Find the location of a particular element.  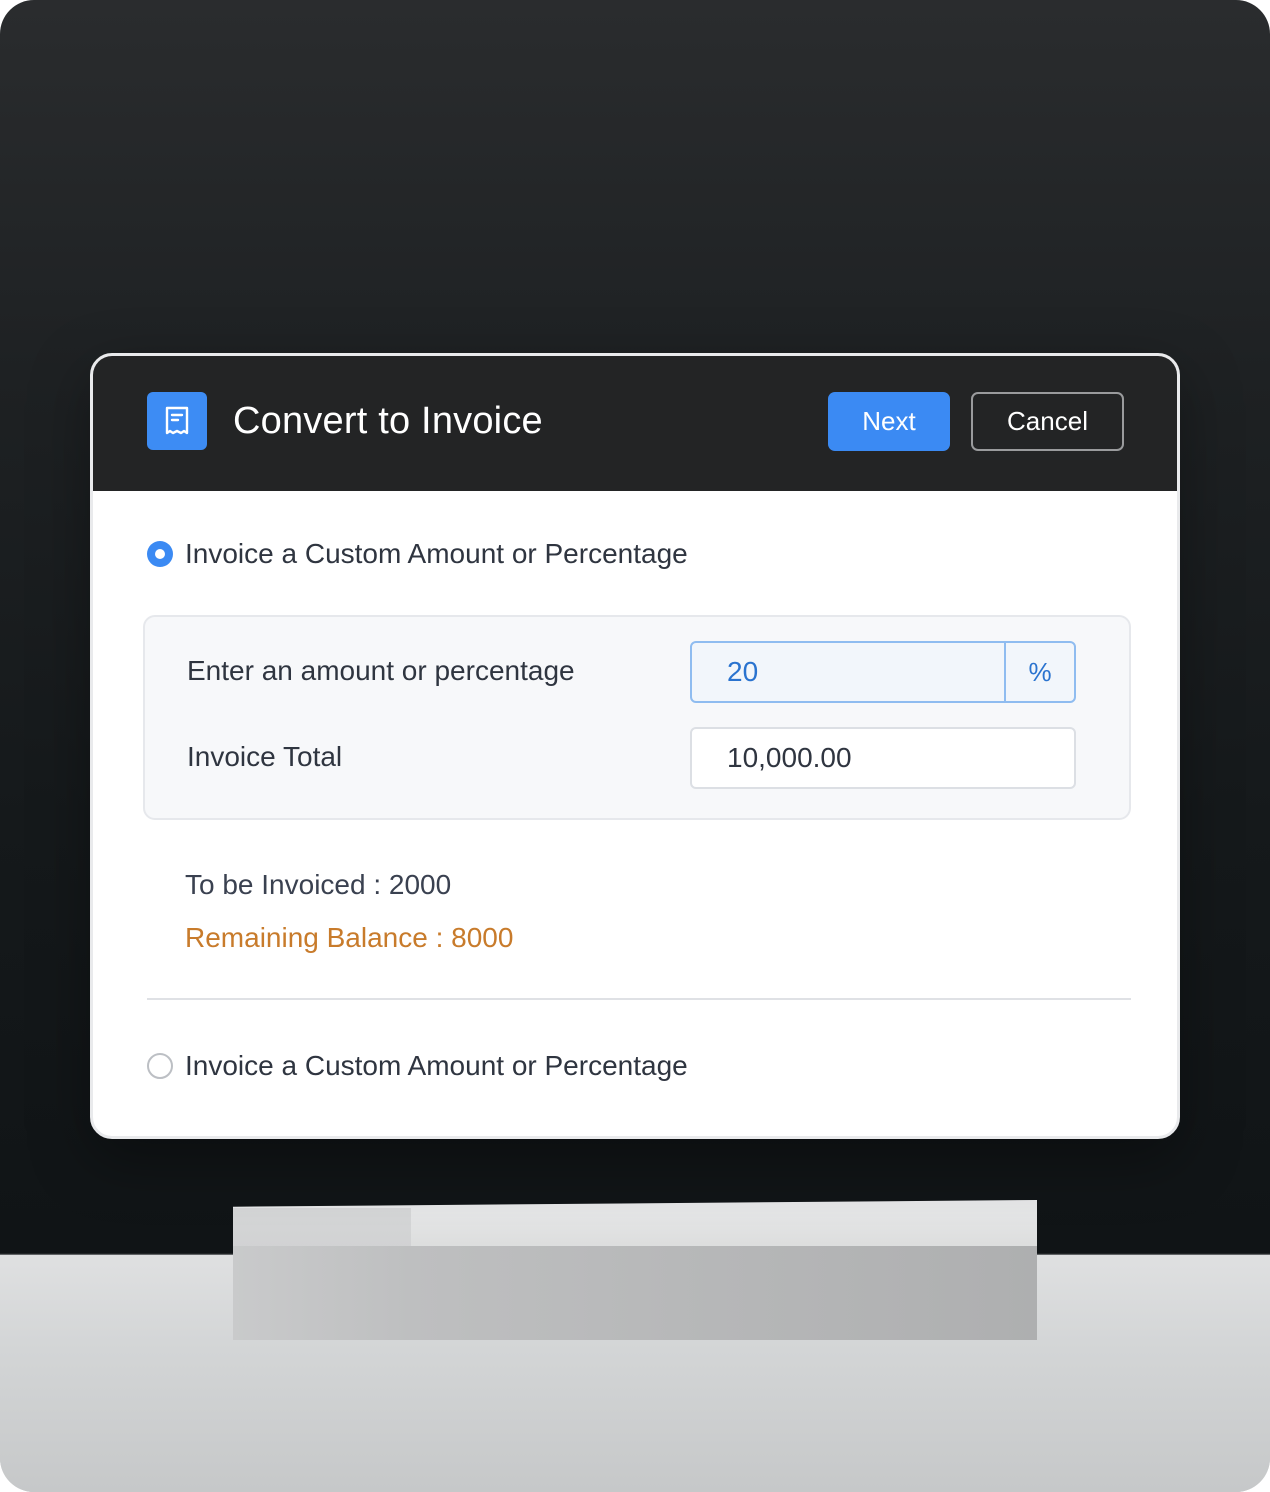

invoice-total-field: 10,000.00 is located at coordinates (883, 758).